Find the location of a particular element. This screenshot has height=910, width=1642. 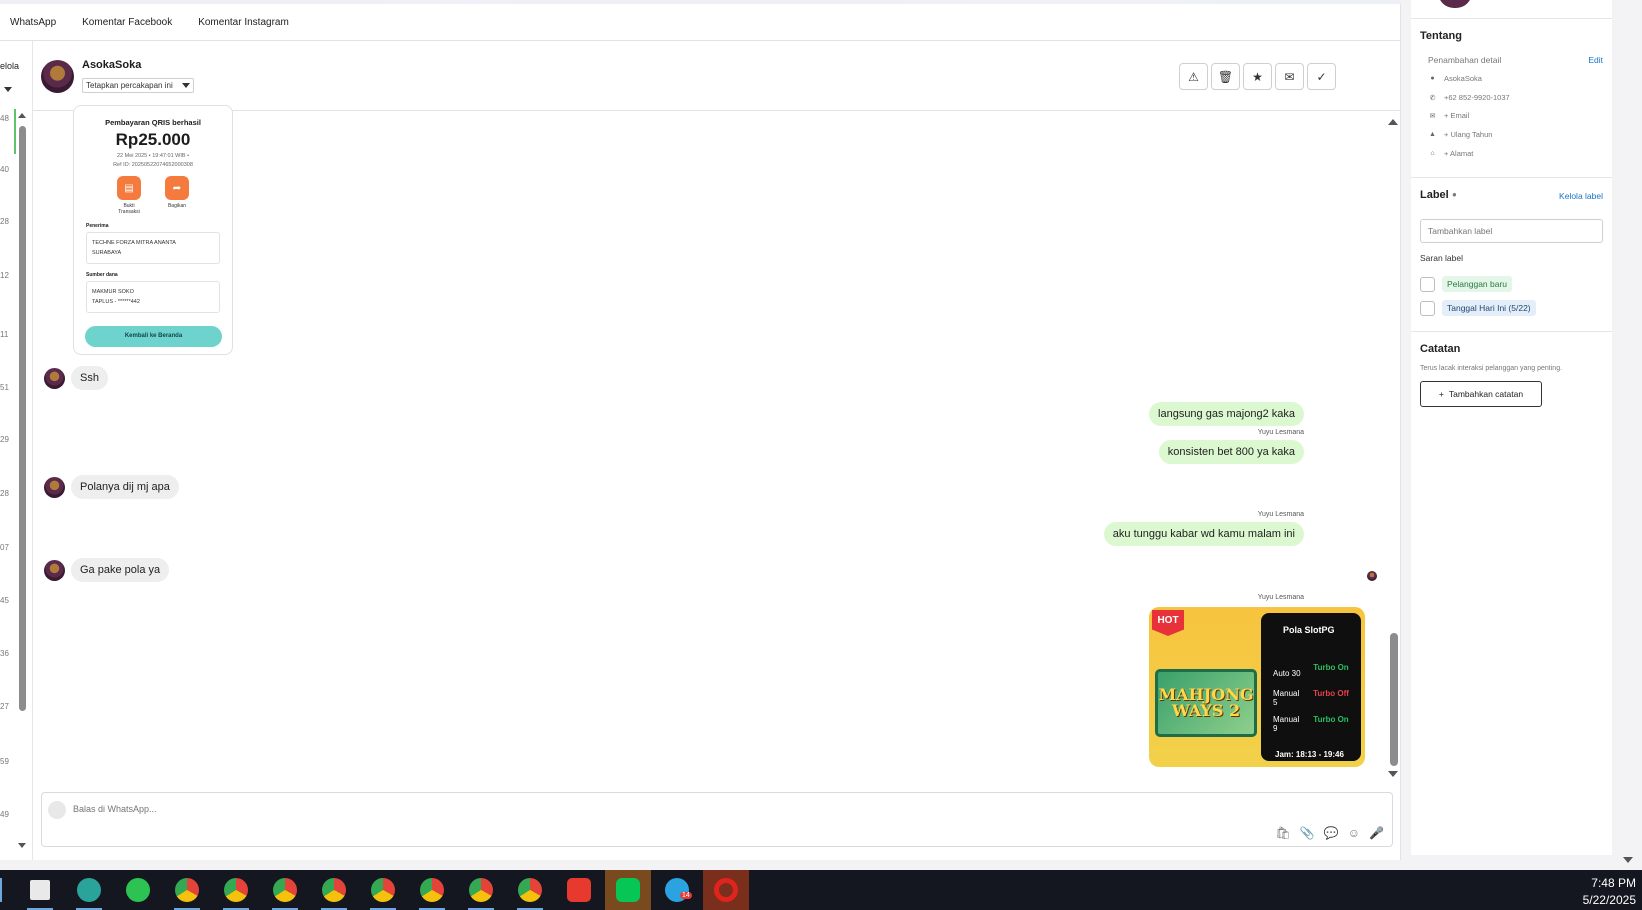

tag-tanggal-hari-ini: Tanggal Hari Ini (5/22) is located at coordinates (1489, 308).